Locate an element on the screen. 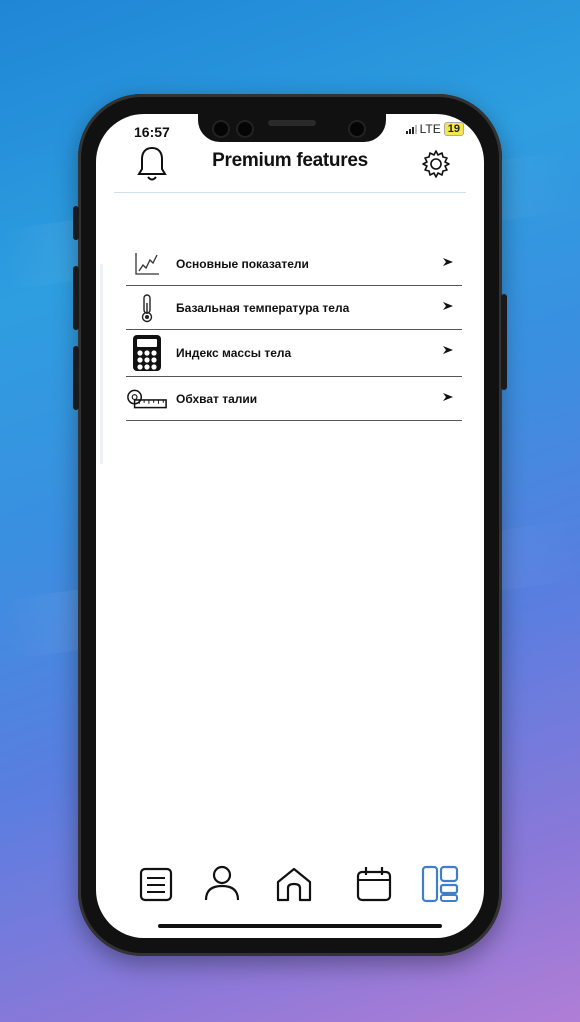 The height and width of the screenshot is (1022, 580). list-item-basal-temperature: Базальная температура тела is located at coordinates (294, 308).